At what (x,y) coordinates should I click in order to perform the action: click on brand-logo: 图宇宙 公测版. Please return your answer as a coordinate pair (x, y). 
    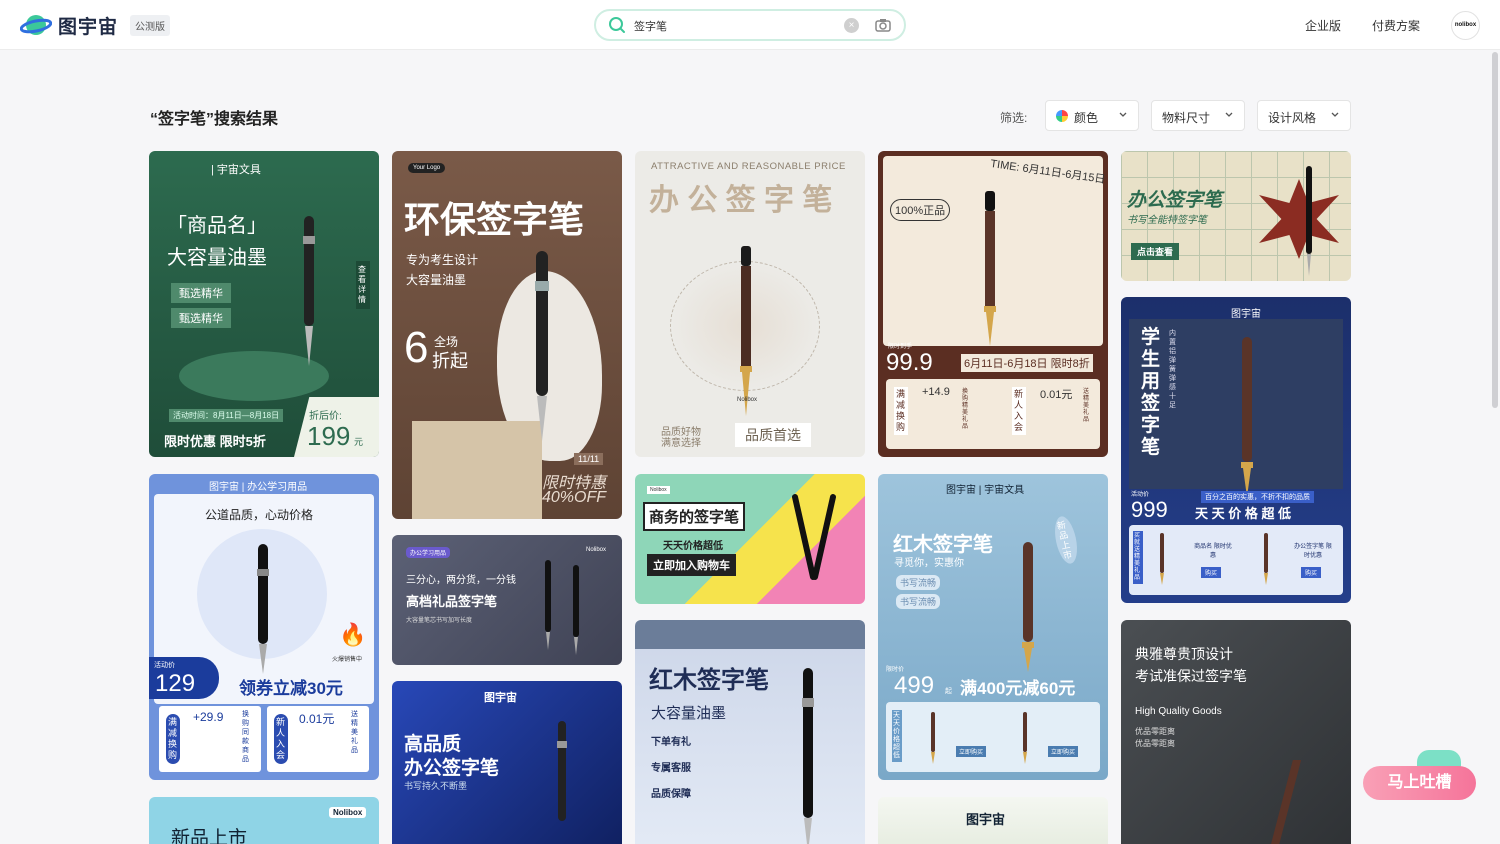
    Looking at the image, I should click on (95, 25).